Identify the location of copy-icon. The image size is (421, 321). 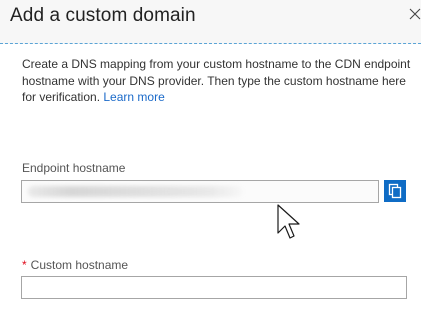
(395, 191).